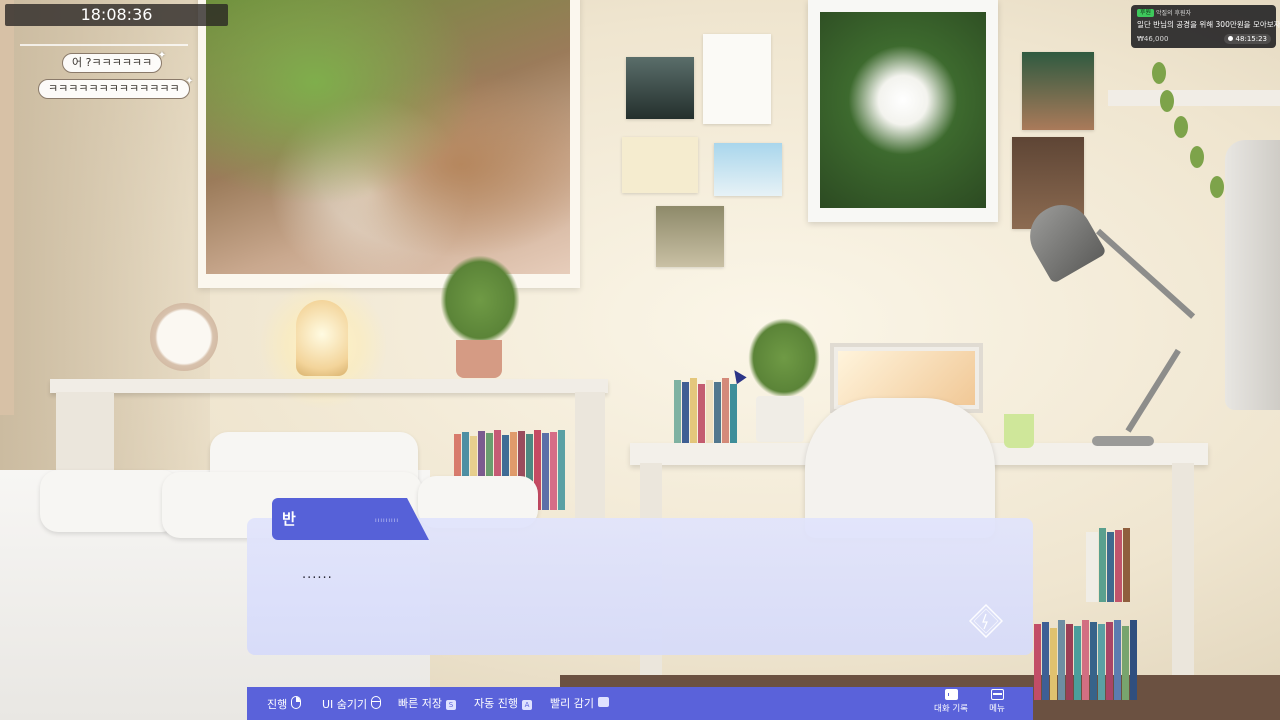 The image size is (1280, 720). What do you see at coordinates (572, 703) in the screenshot?
I see `fast-forward-label: 빨리 감기` at bounding box center [572, 703].